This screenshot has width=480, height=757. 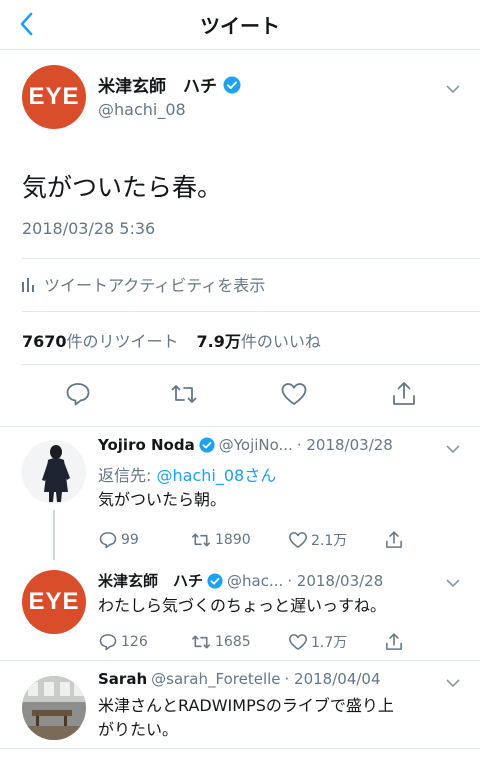 I want to click on author-name-line: 米津玄師 ハチ, so click(x=169, y=84).